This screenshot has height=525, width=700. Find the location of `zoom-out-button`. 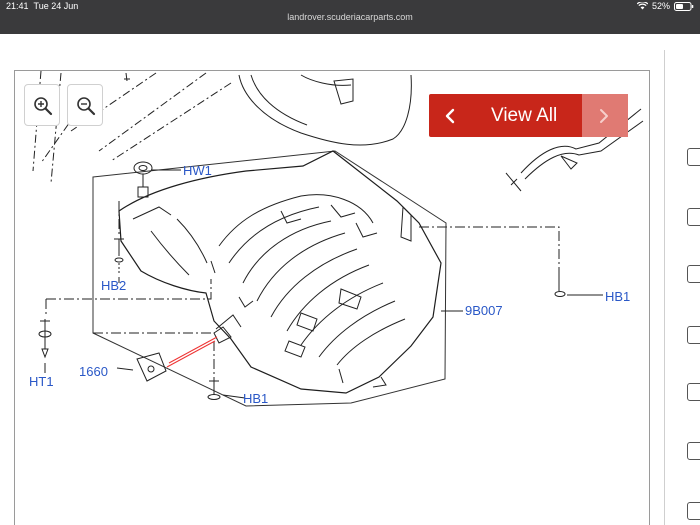

zoom-out-button is located at coordinates (85, 105).